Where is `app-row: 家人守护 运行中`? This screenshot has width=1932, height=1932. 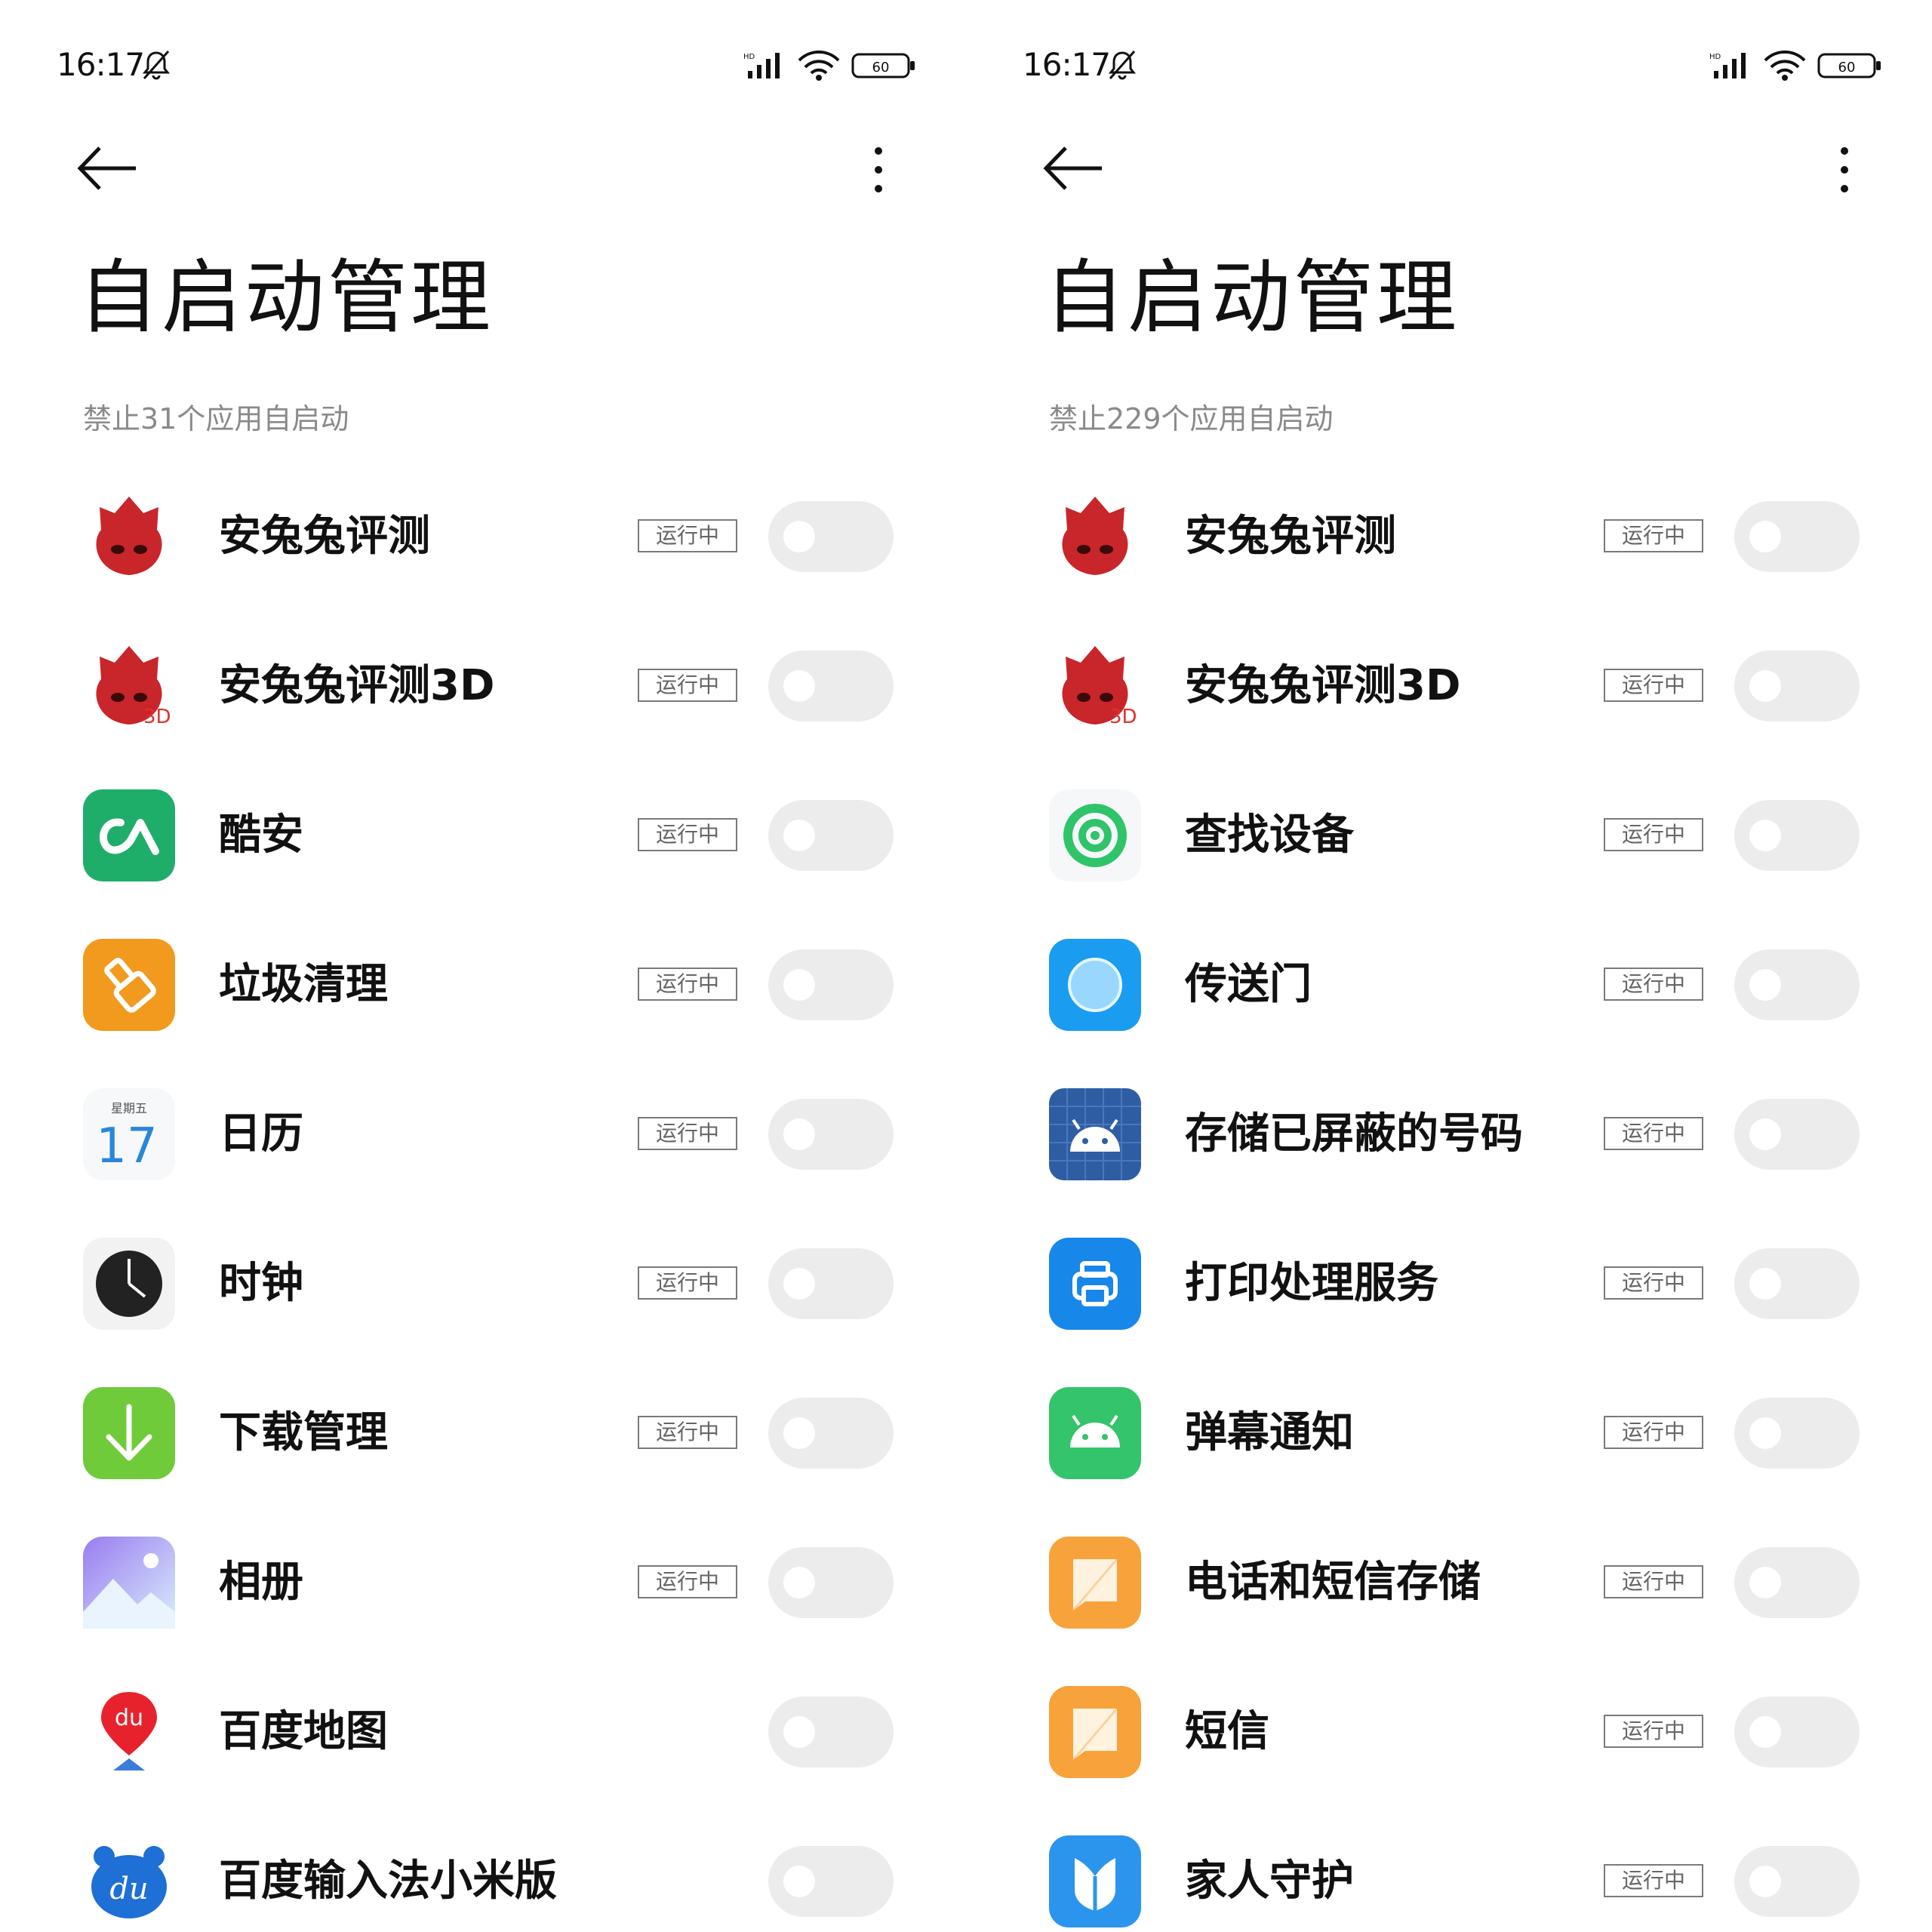 app-row: 家人守护 运行中 is located at coordinates (1449, 1869).